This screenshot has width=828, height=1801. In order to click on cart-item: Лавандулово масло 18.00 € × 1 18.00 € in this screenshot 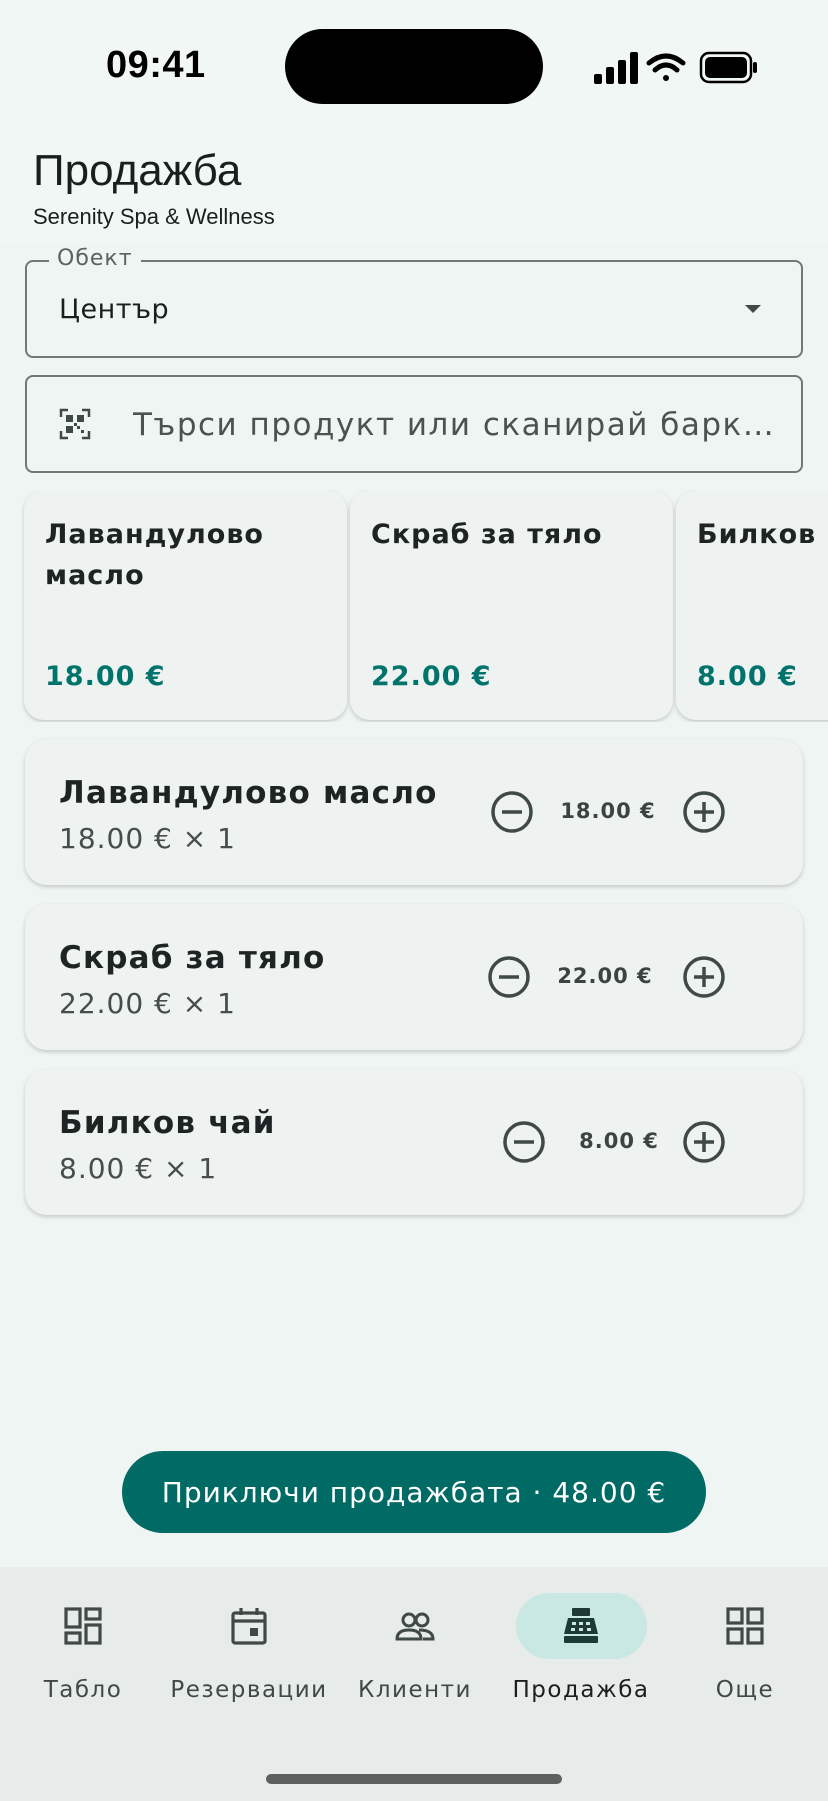, I will do `click(414, 812)`.